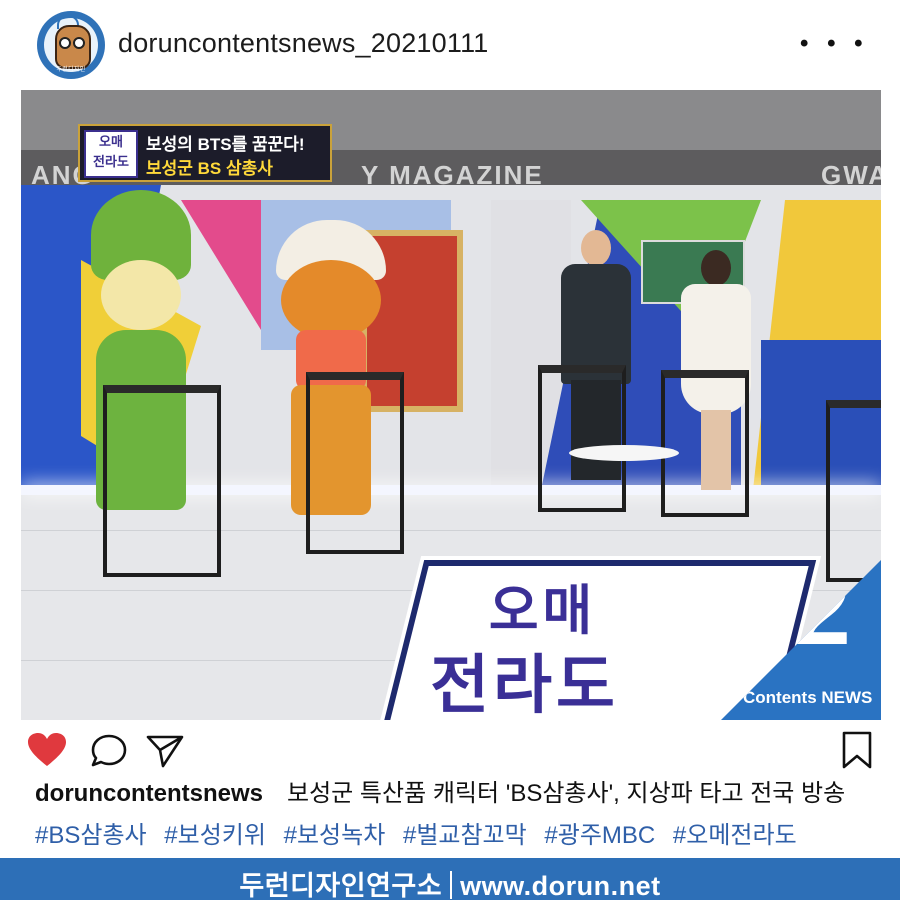 The height and width of the screenshot is (903, 900). Describe the element at coordinates (91, 835) in the screenshot. I see `hashtag: #BS삼총사` at that location.